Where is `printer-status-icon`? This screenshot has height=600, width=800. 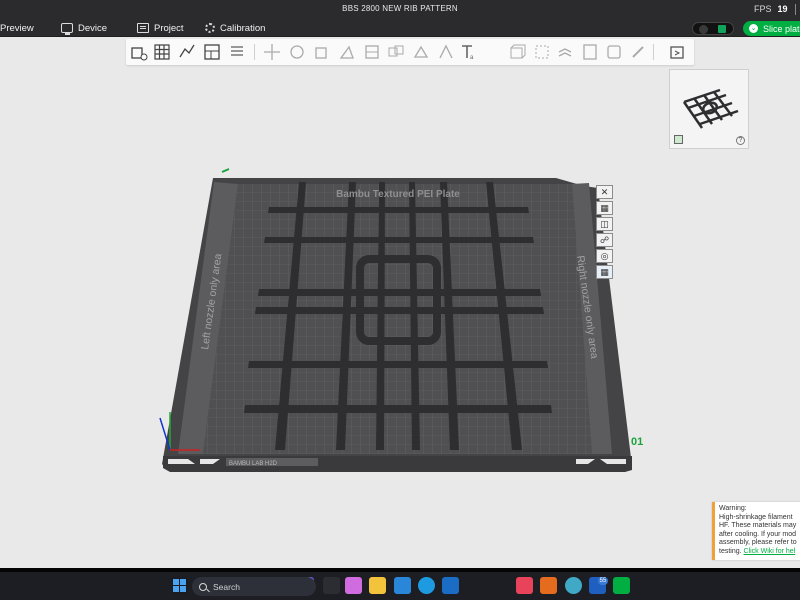 printer-status-icon is located at coordinates (722, 29).